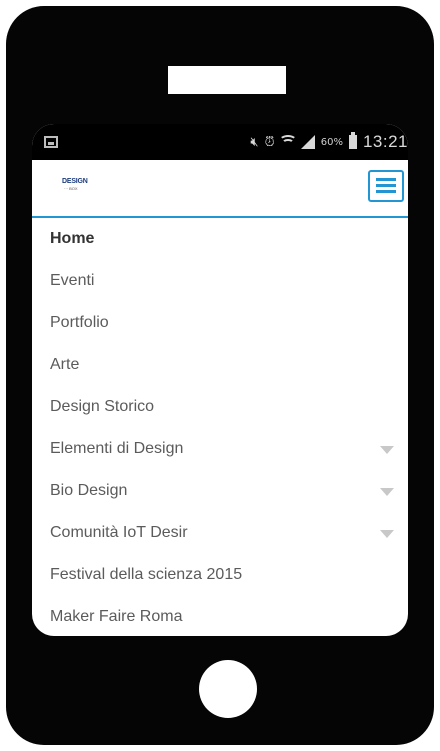 The width and height of the screenshot is (440, 751). What do you see at coordinates (116, 616) in the screenshot?
I see `menu-item-label: Maker Faire Roma` at bounding box center [116, 616].